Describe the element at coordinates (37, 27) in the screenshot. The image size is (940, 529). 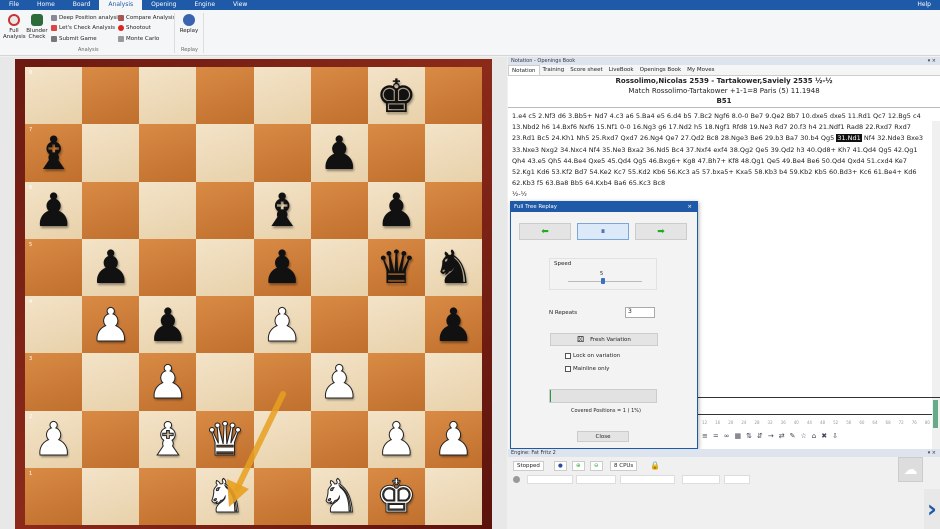
I see `blunder-check-button: Blunder Check` at that location.